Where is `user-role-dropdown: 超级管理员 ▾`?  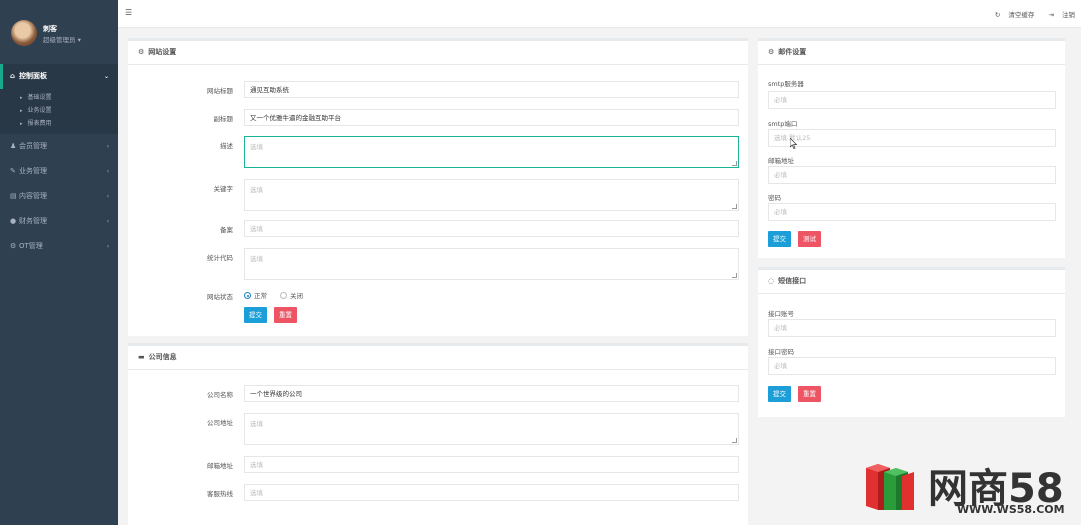
user-role-dropdown: 超级管理员 ▾ is located at coordinates (62, 39).